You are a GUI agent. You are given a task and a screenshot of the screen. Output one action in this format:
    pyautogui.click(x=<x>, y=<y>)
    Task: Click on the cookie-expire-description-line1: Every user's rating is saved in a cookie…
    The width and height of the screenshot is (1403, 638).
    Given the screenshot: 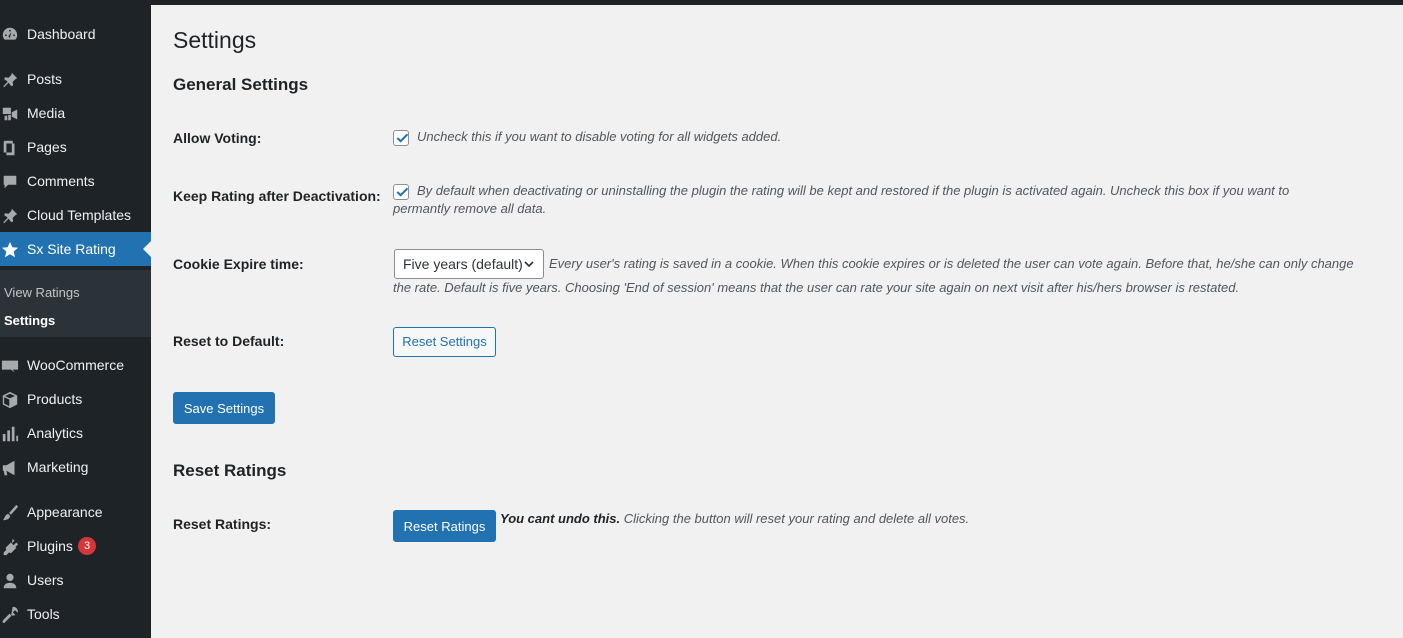 What is the action you would take?
    pyautogui.click(x=951, y=263)
    